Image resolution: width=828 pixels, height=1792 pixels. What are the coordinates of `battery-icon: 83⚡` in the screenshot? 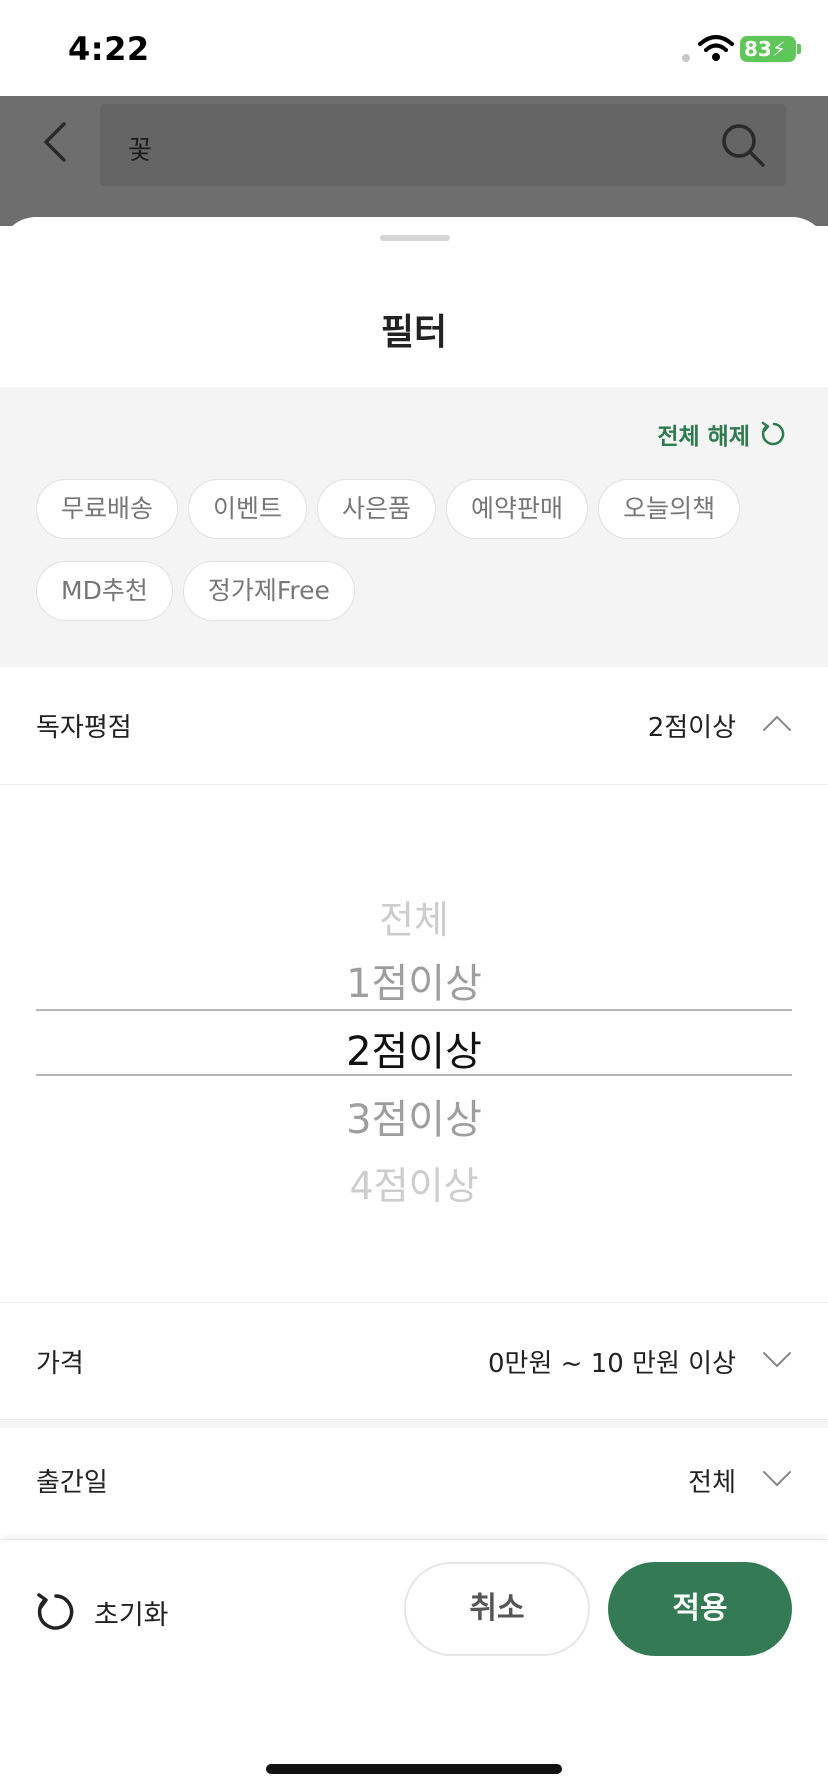 It's located at (768, 49).